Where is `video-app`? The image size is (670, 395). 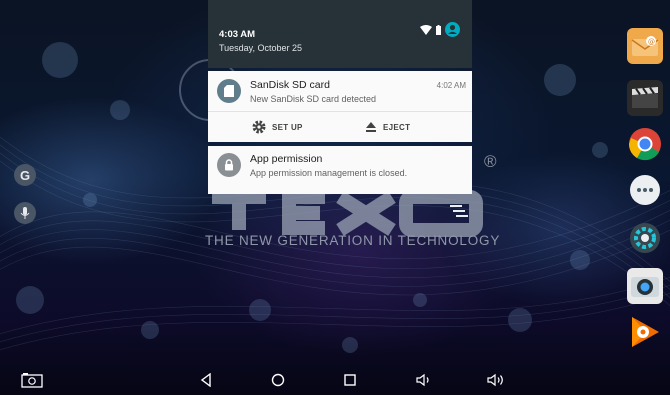 video-app is located at coordinates (645, 98).